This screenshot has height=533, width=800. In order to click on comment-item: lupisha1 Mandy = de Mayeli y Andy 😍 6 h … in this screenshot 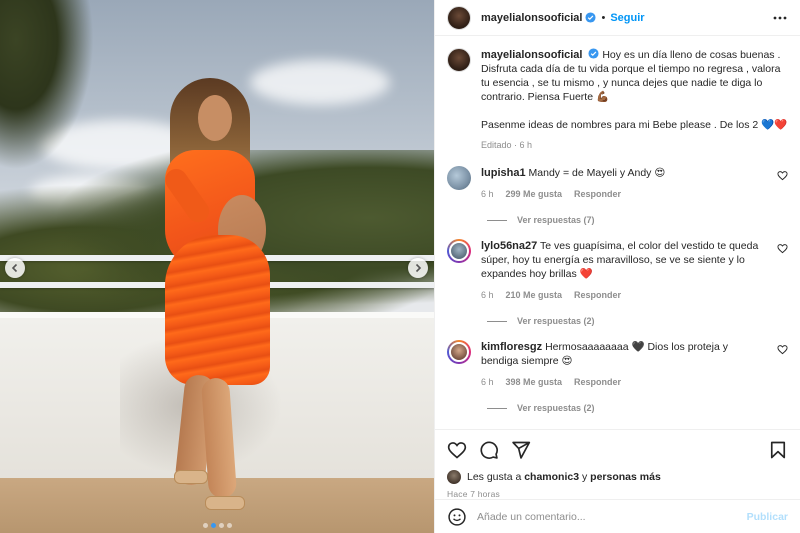, I will do `click(617, 183)`.